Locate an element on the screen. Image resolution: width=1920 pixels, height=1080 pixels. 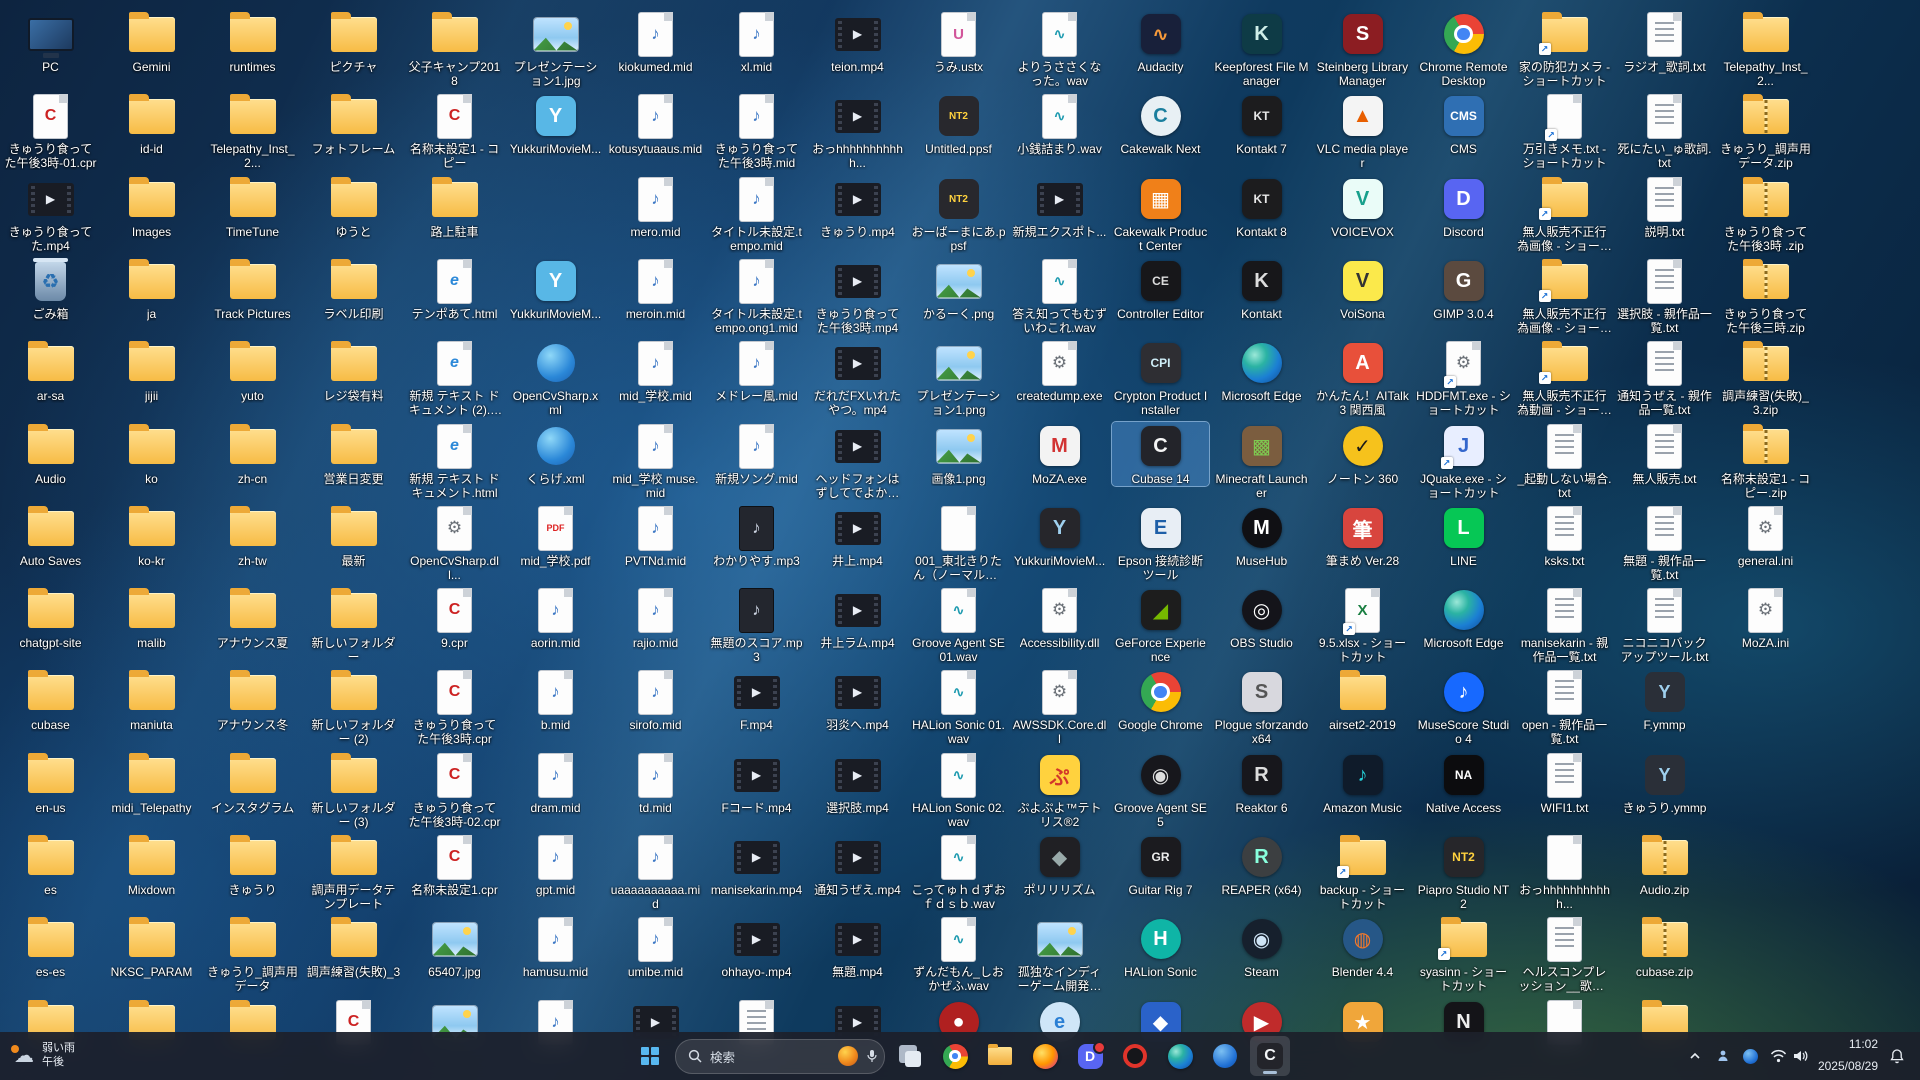
desktop-icon: Gemini is located at coordinates (151, 42).